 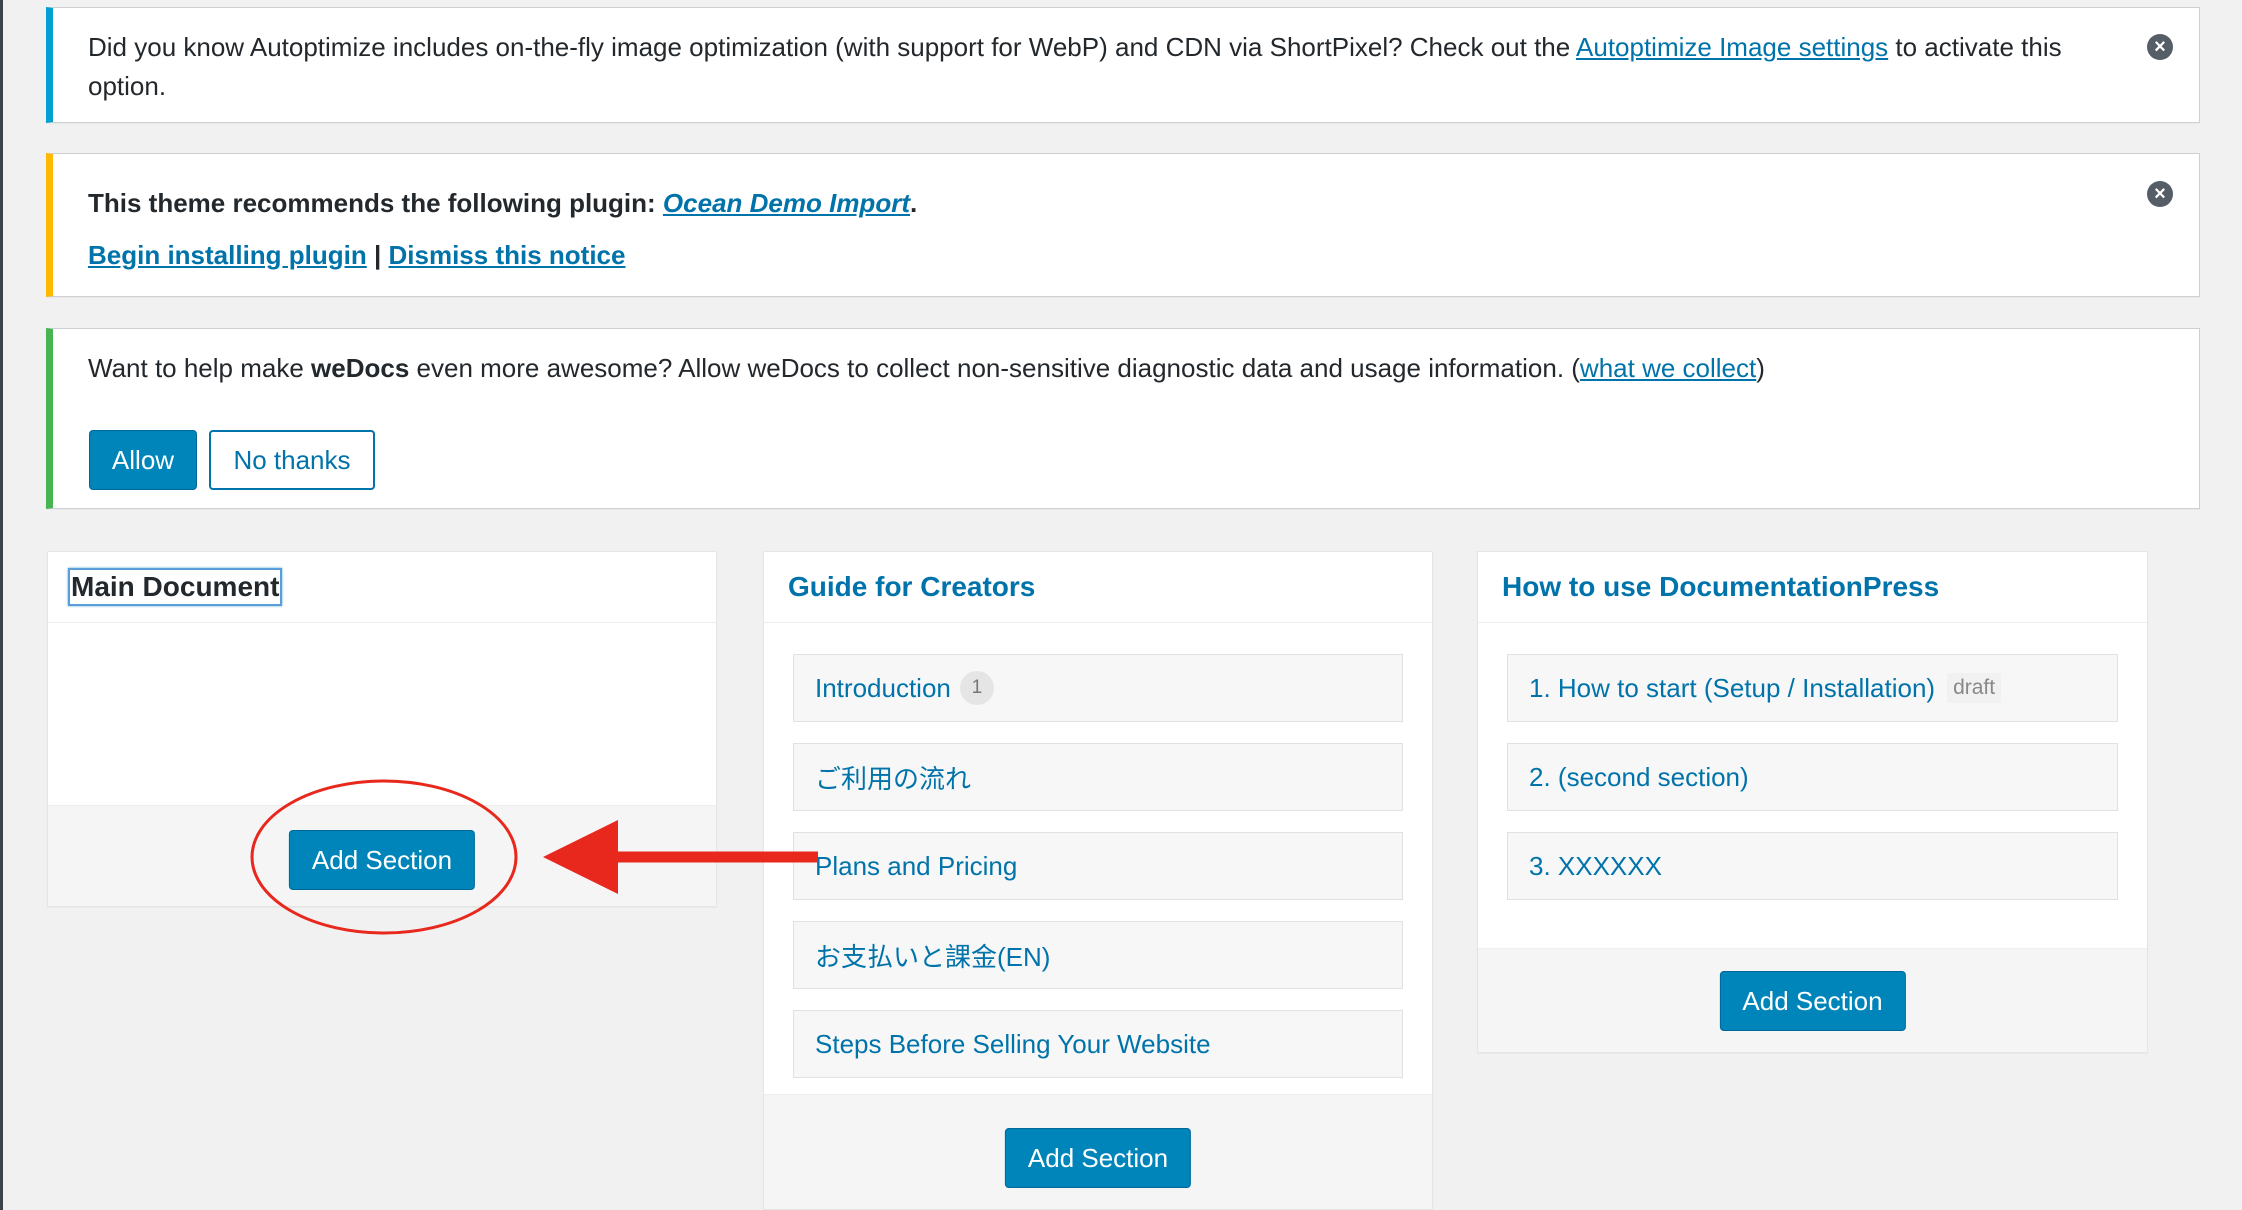 I want to click on section-item: ご利用の流れ, so click(x=1098, y=777).